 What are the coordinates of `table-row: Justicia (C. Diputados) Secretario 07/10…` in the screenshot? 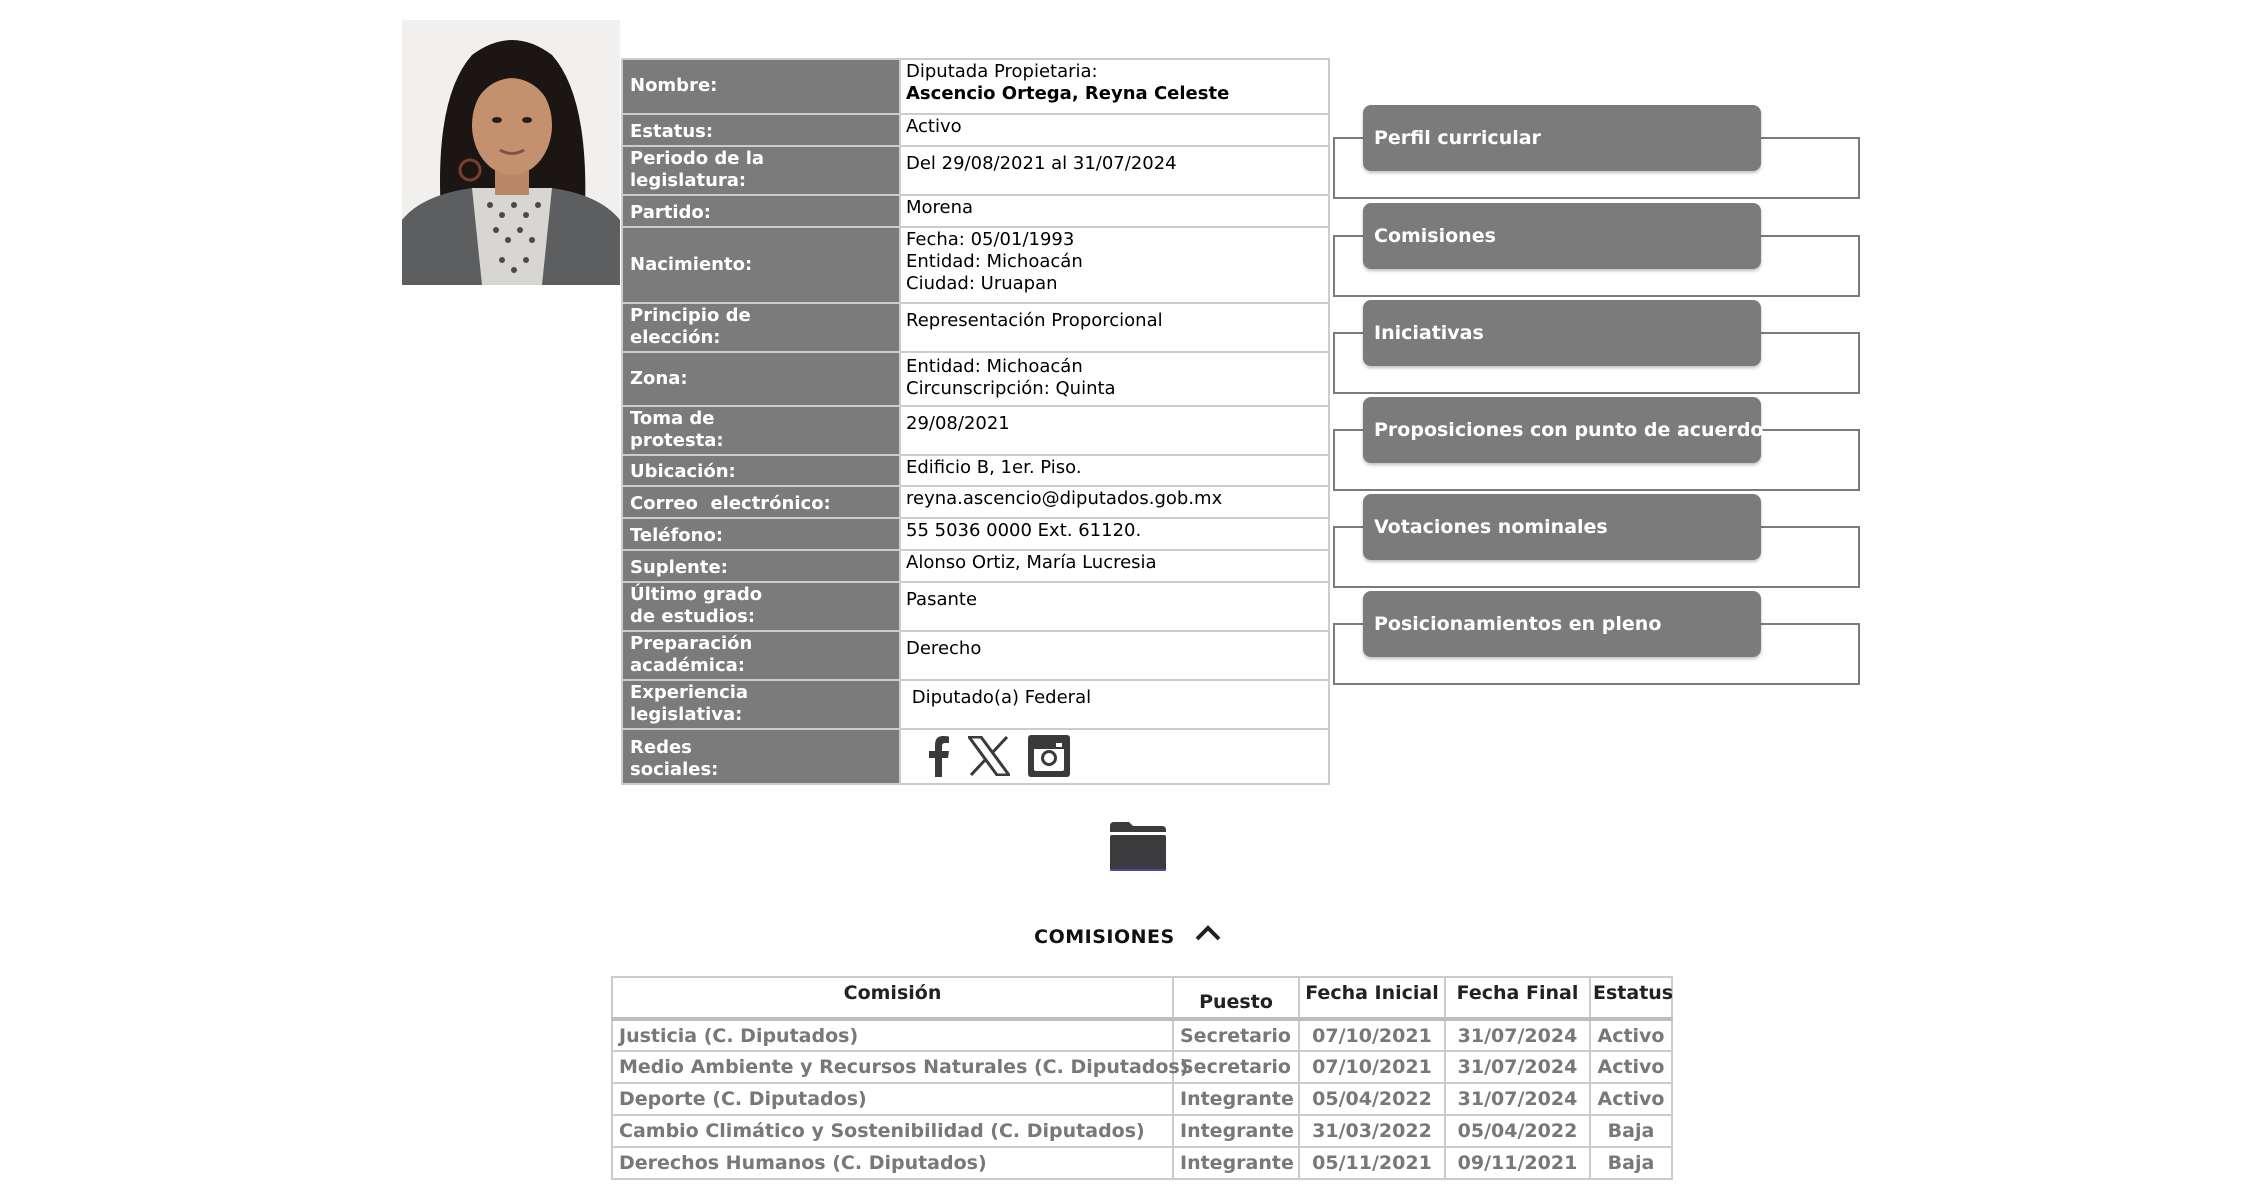 It's located at (1142, 1035).